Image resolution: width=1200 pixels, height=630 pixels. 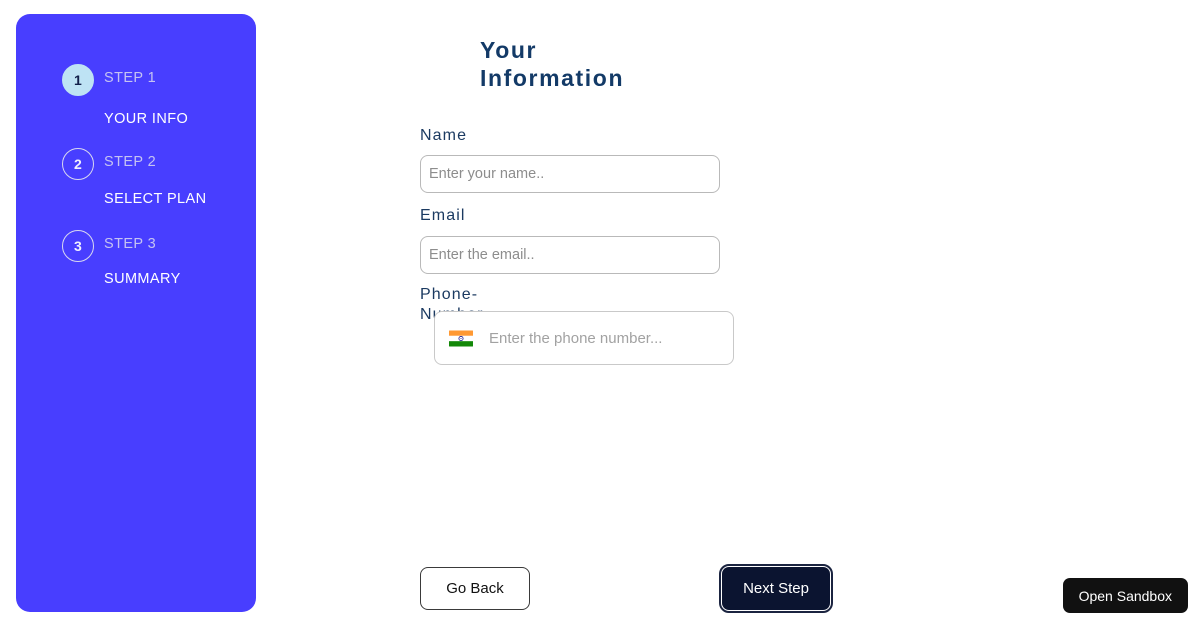 What do you see at coordinates (475, 588) in the screenshot?
I see `go-back-button: Go Back` at bounding box center [475, 588].